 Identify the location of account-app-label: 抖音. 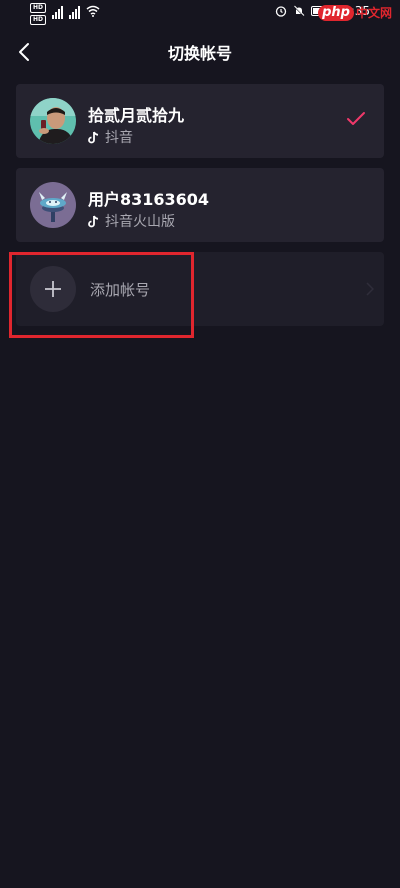
(119, 138).